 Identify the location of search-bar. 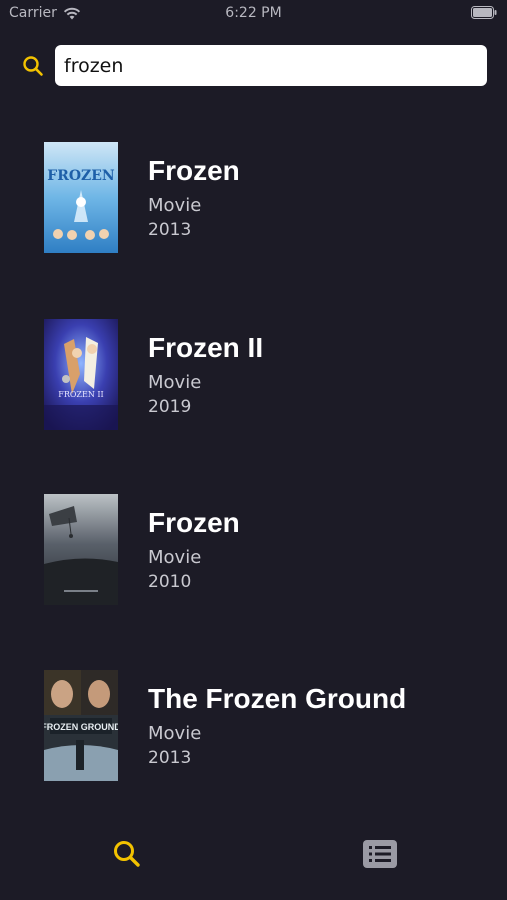
(253, 66).